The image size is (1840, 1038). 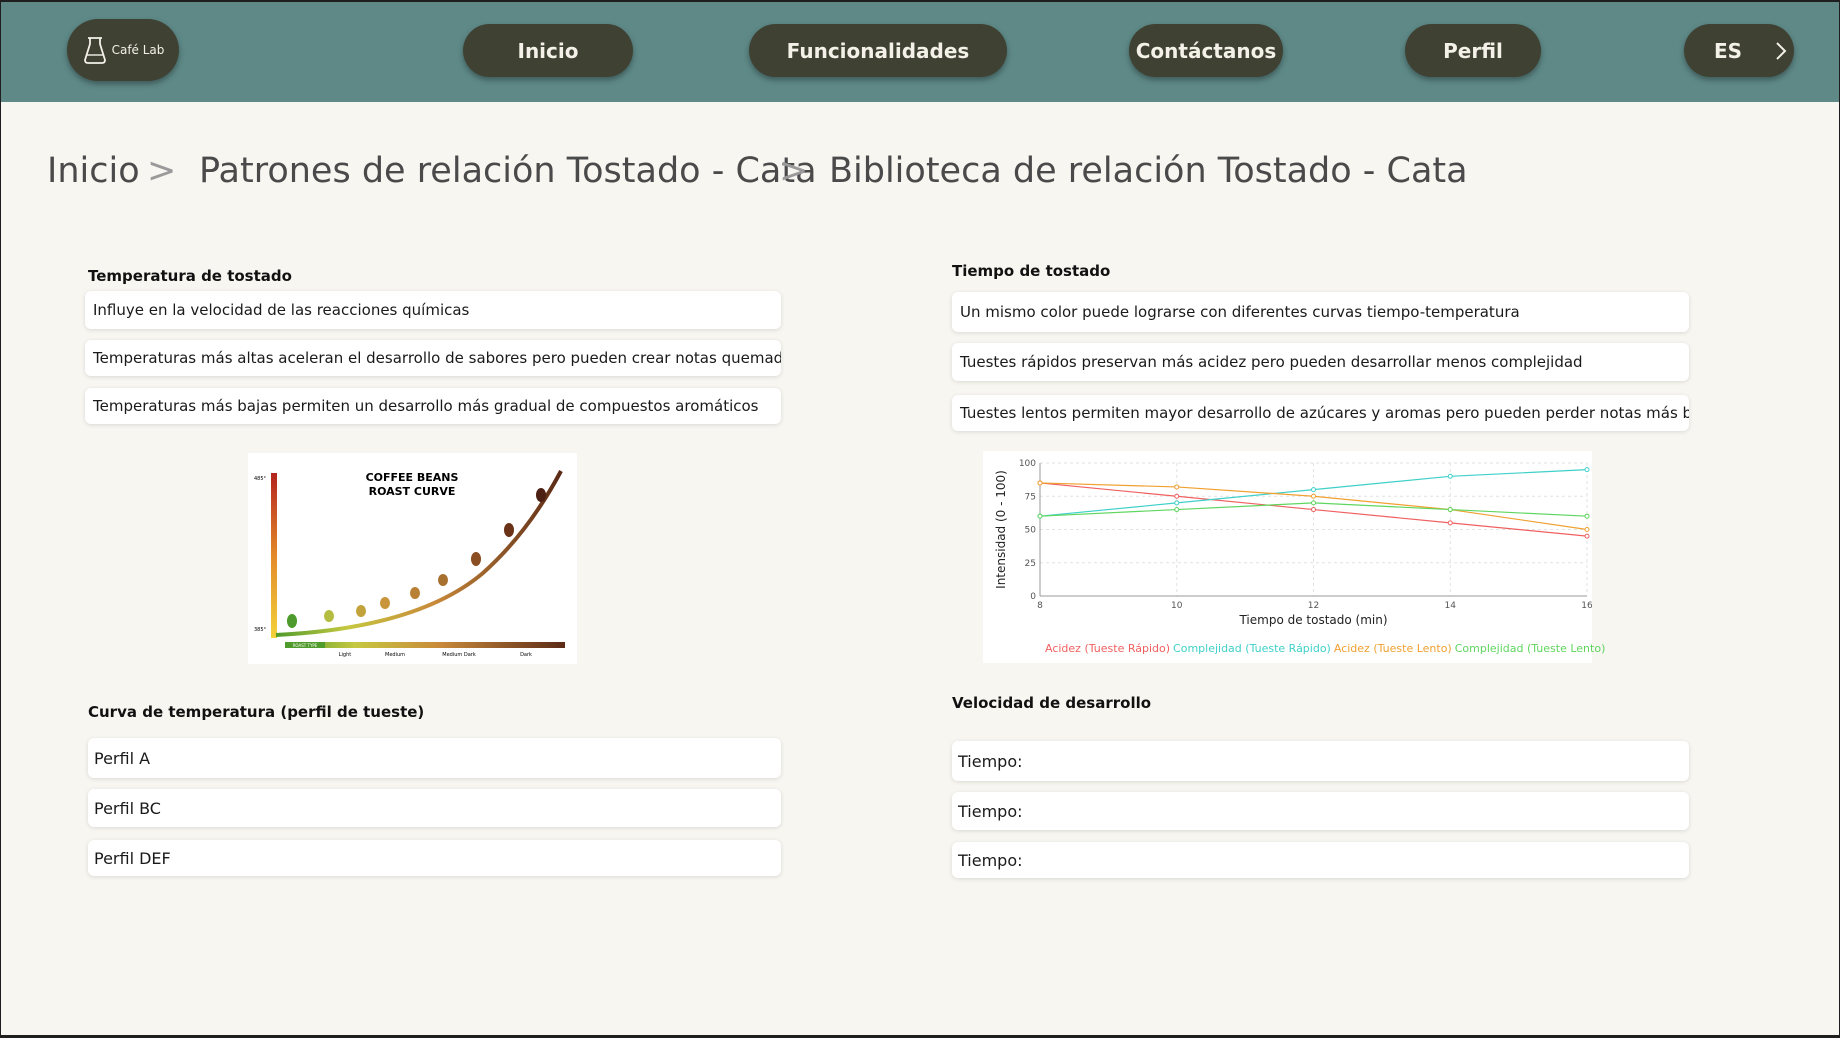 What do you see at coordinates (1031, 271) in the screenshot?
I see `tiempo-title: Tiempo de tostado` at bounding box center [1031, 271].